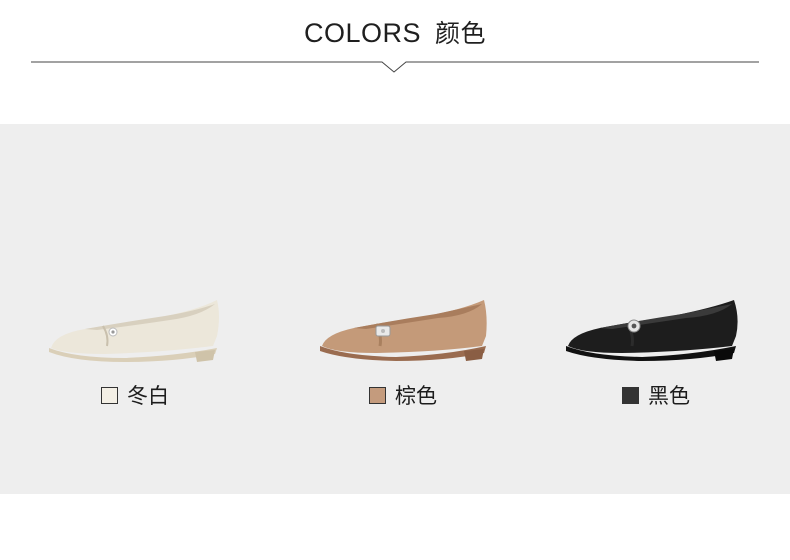 This screenshot has width=790, height=560. I want to click on color-option-white: 冬白, so click(135, 395).